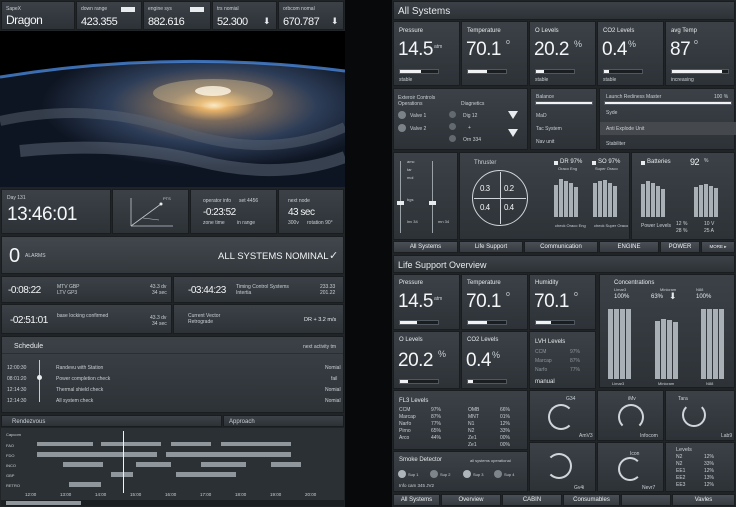  I want to click on ls-o-levels-bar, so click(419, 381).